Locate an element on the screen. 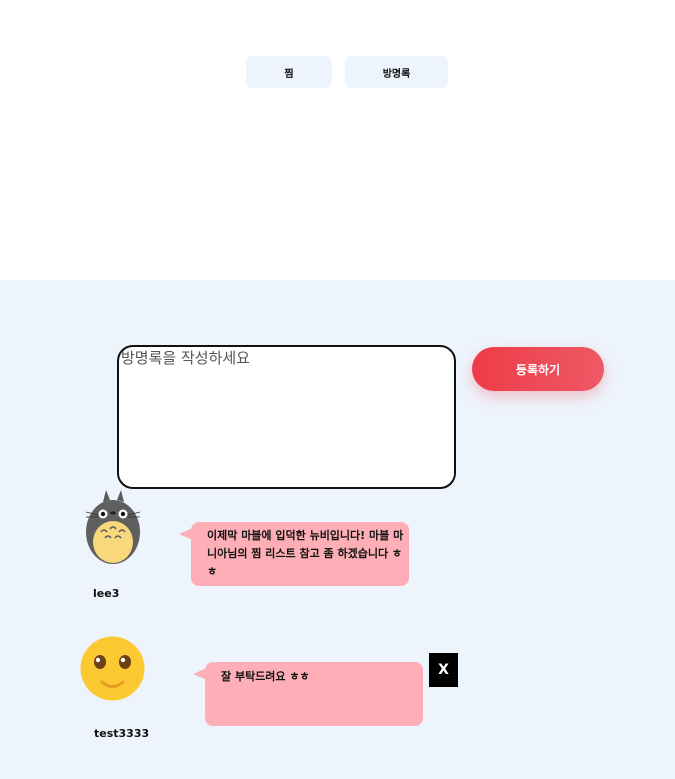 The image size is (675, 779). delete-button: X is located at coordinates (443, 670).